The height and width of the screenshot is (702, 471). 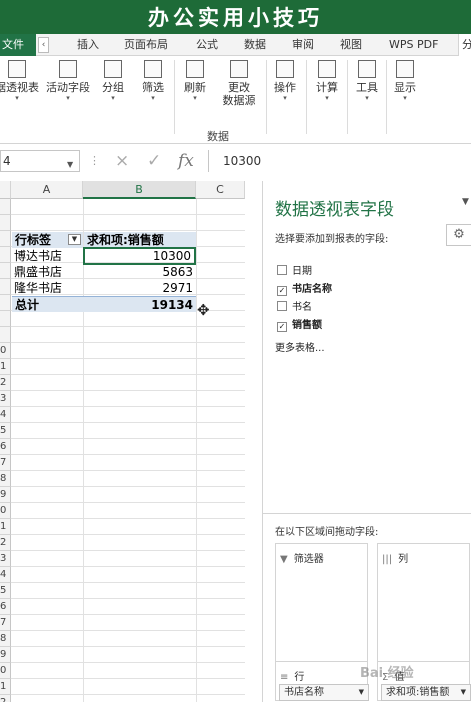 What do you see at coordinates (154, 161) in the screenshot?
I see `enter-icon: ✓` at bounding box center [154, 161].